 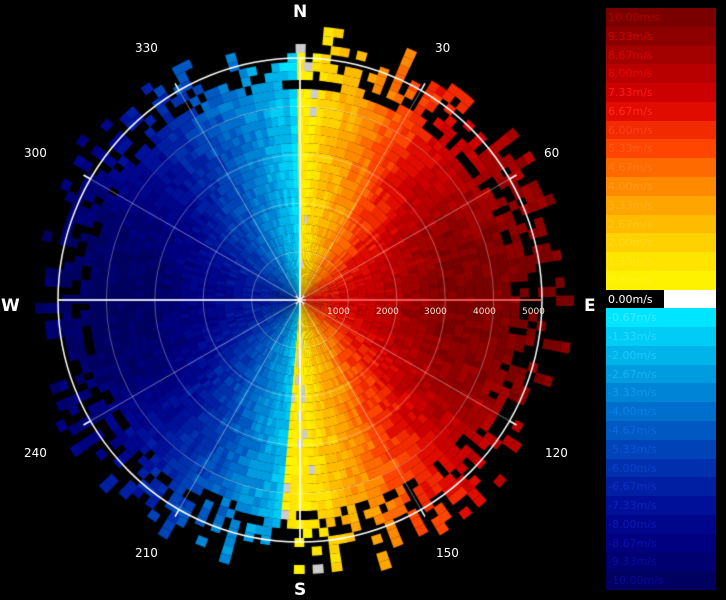 What do you see at coordinates (661, 337) in the screenshot?
I see `legend-entry: -1.33m/s` at bounding box center [661, 337].